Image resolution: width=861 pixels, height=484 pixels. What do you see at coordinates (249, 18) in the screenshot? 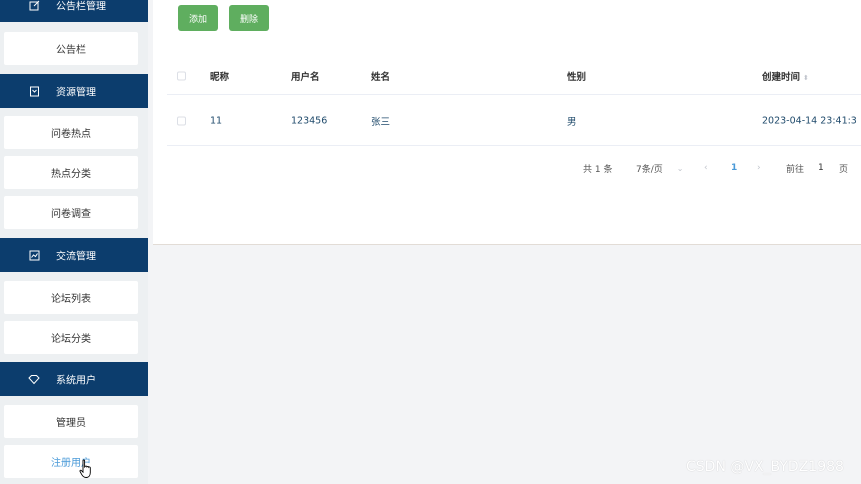
I see `delete-button: 删除` at bounding box center [249, 18].